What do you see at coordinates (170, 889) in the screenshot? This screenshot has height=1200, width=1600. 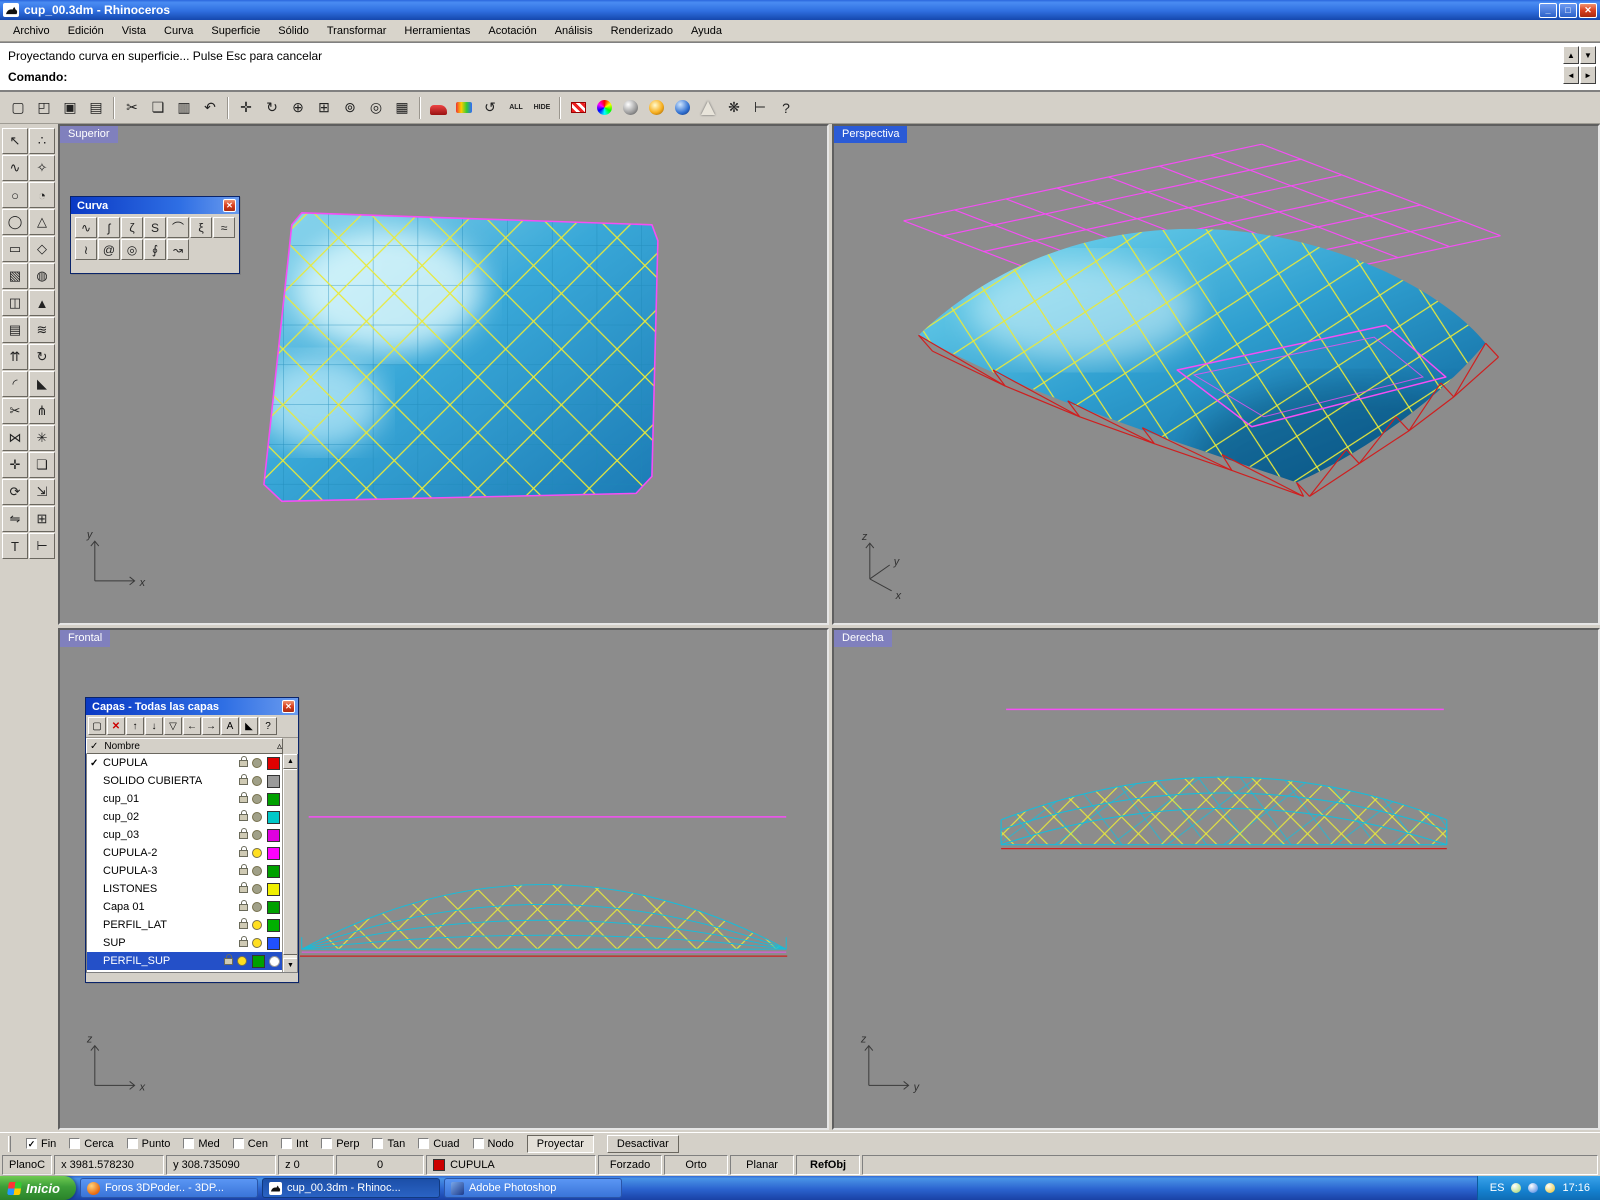 I see `layer-name: LISTONES` at bounding box center [170, 889].